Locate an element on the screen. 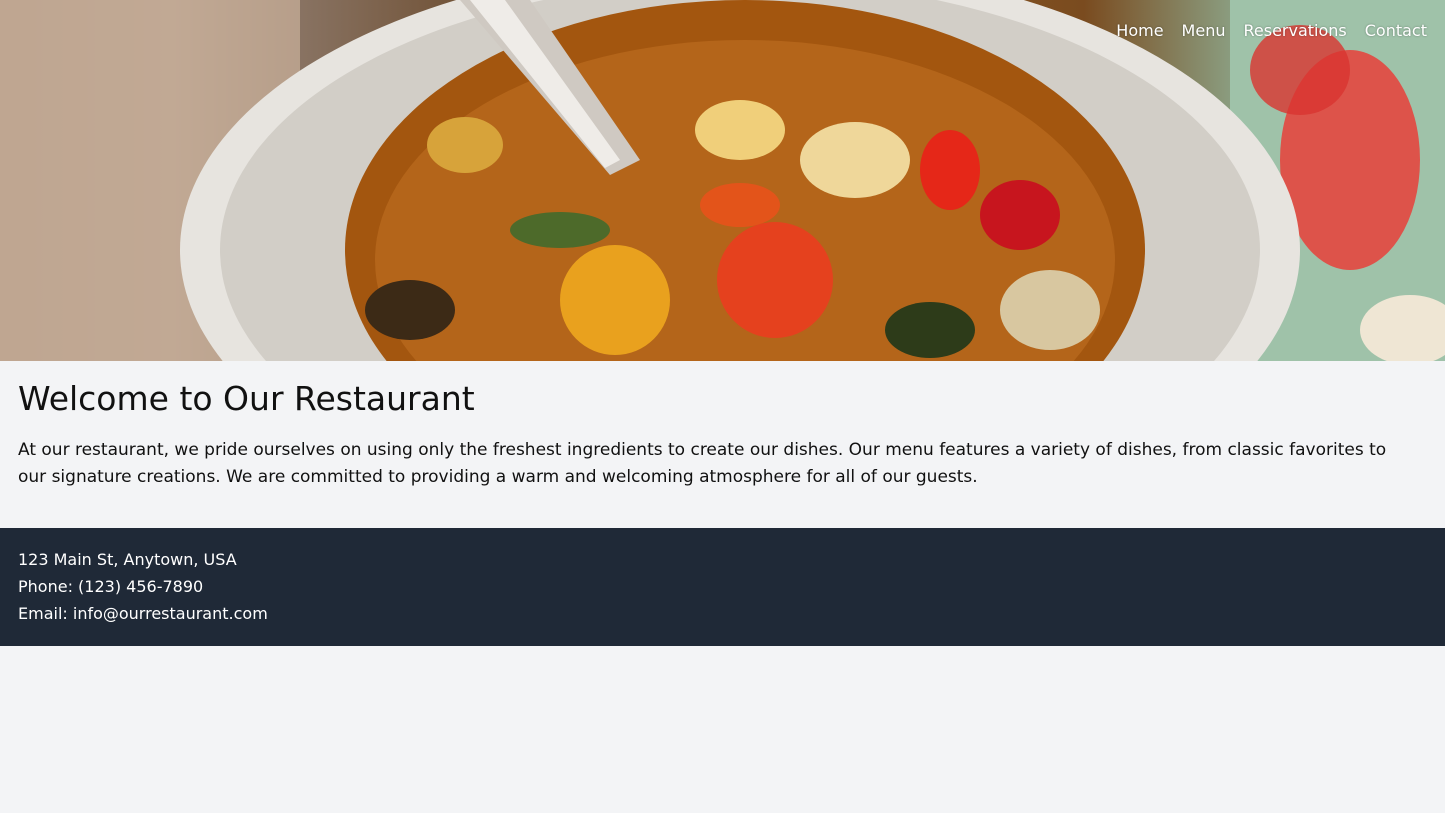 This screenshot has width=1445, height=813. footer-address: 123 Main St, Anytown, USA is located at coordinates (127, 559).